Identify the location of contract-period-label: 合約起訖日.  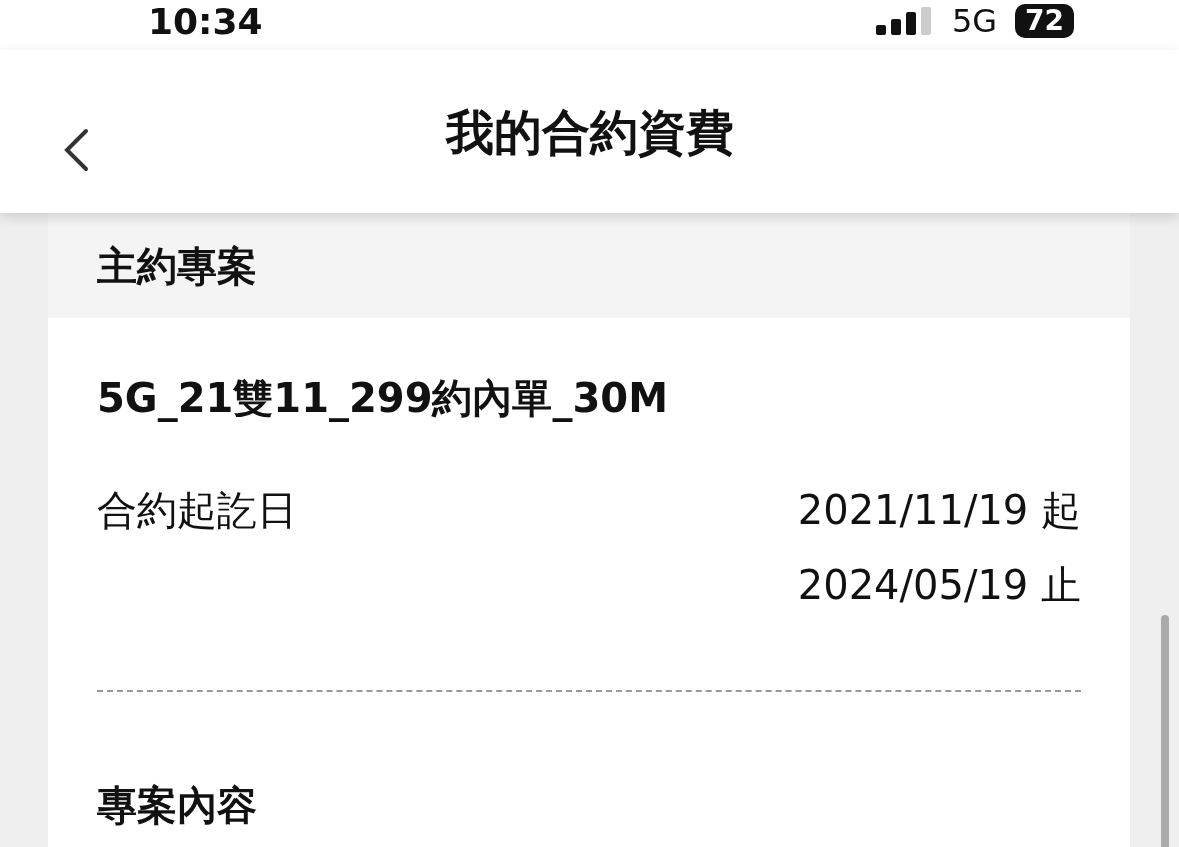
(197, 510).